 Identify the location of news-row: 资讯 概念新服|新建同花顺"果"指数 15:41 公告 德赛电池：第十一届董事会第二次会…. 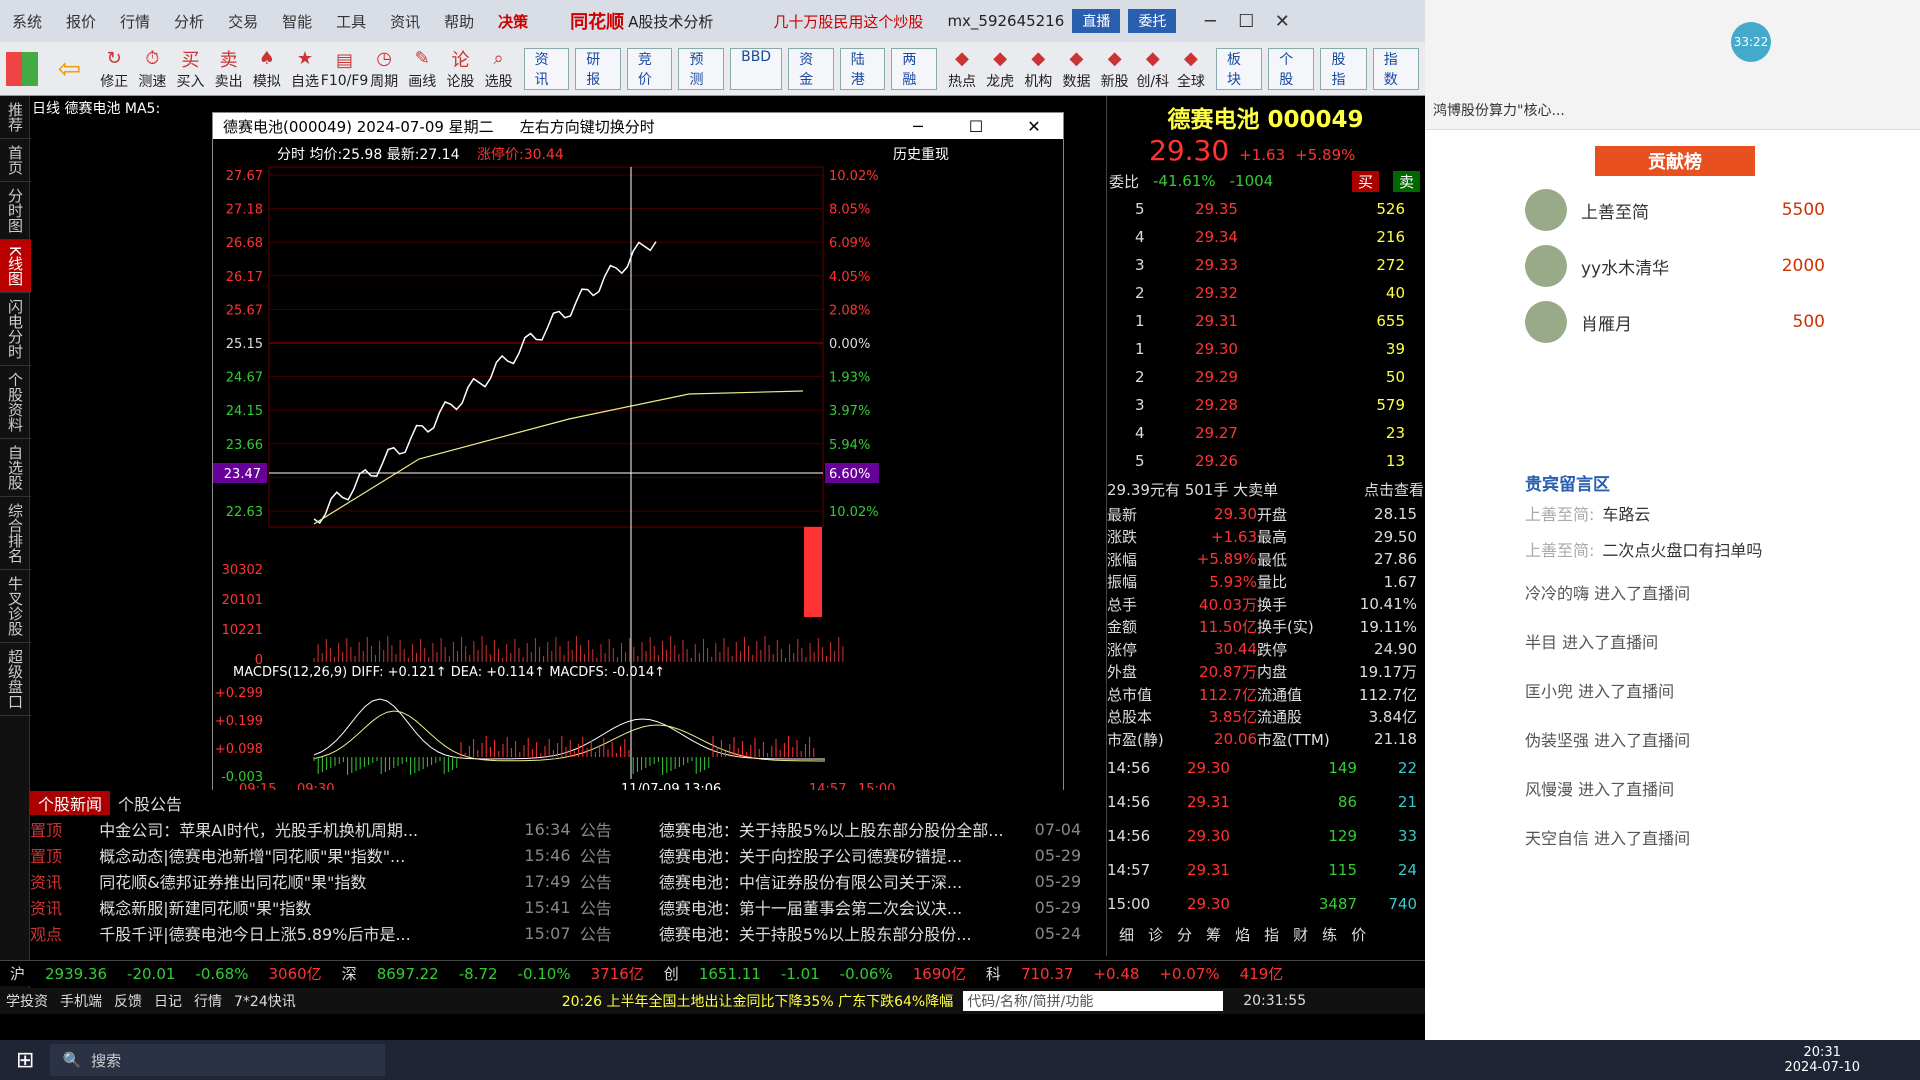
(560, 907).